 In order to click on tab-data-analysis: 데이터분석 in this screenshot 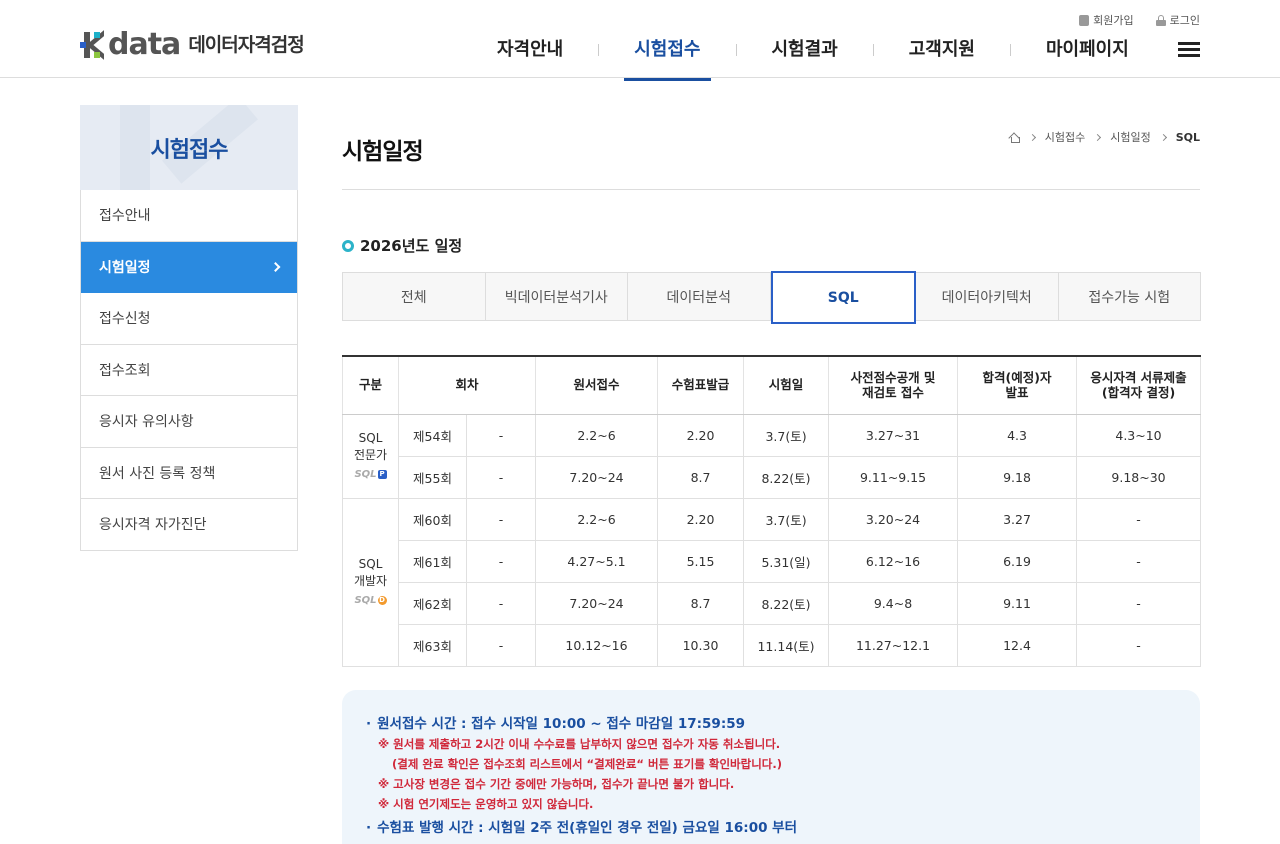, I will do `click(699, 296)`.